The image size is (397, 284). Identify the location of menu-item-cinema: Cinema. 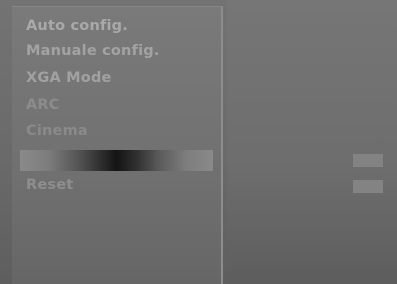
(57, 131).